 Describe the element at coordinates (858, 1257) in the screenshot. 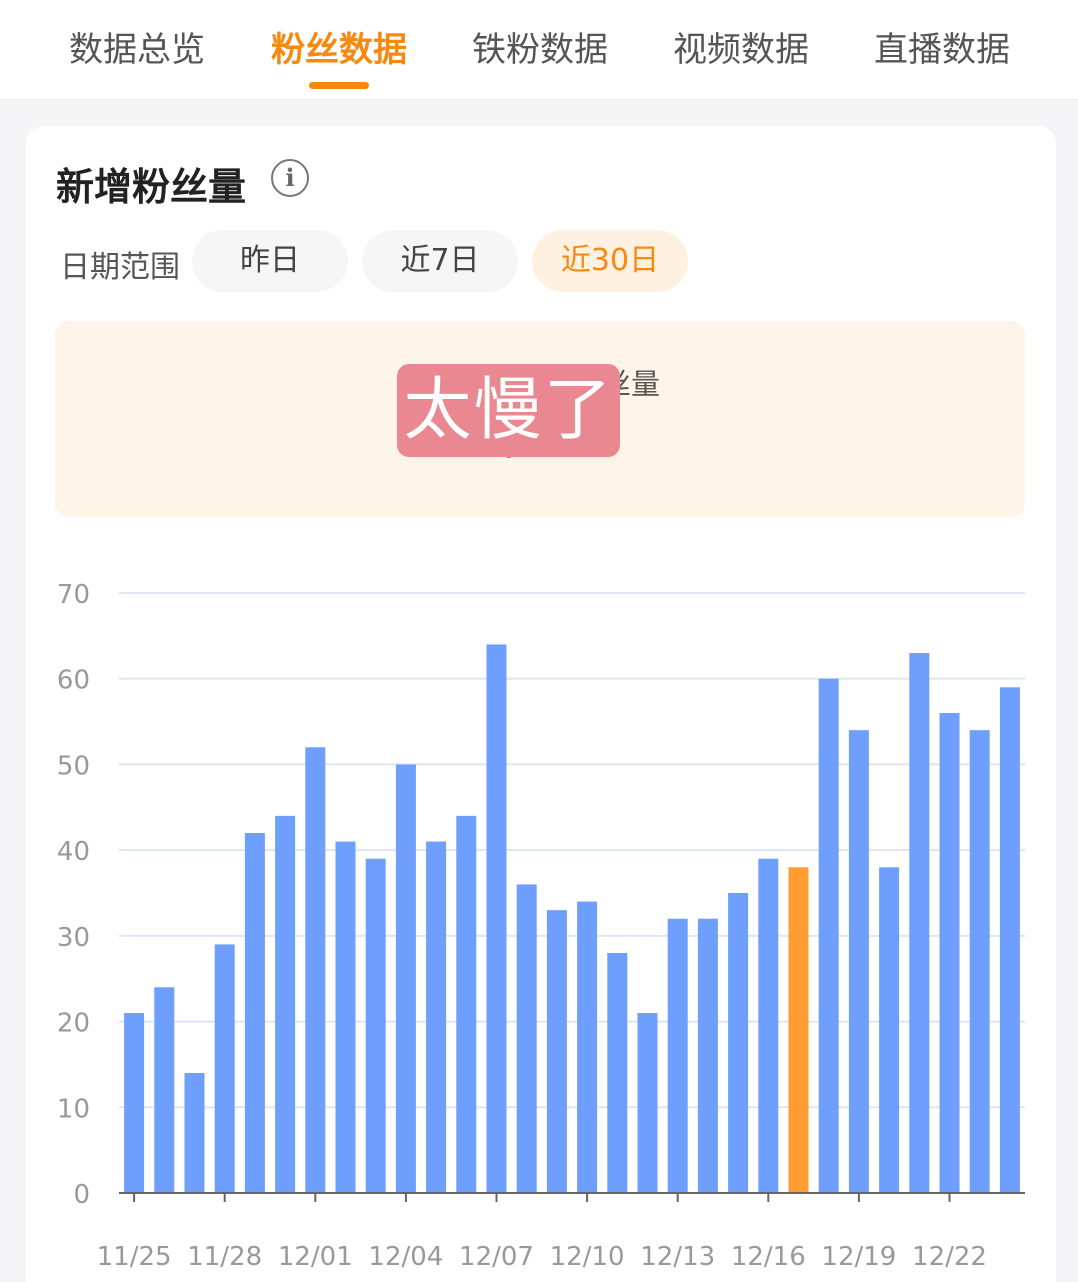

I see `x-tick-label: 12/19` at that location.